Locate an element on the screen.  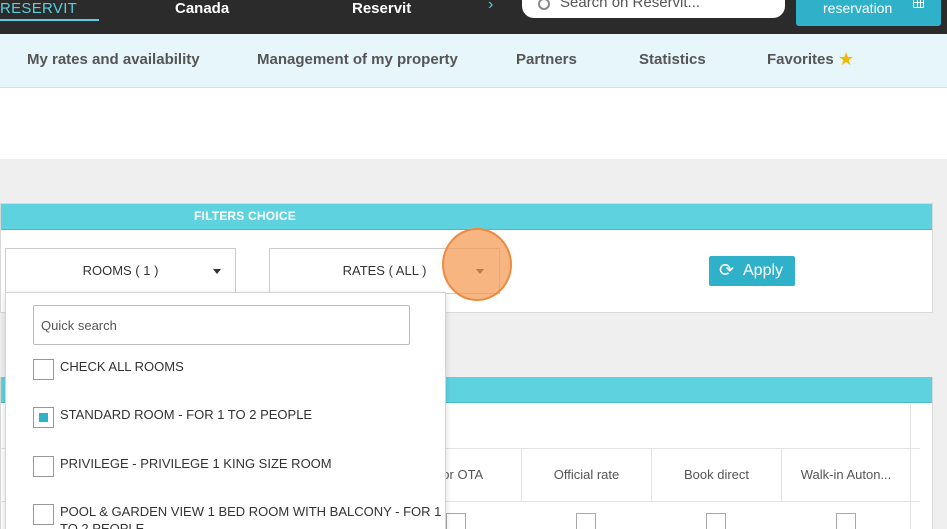
click-highlight-marker is located at coordinates (477, 264).